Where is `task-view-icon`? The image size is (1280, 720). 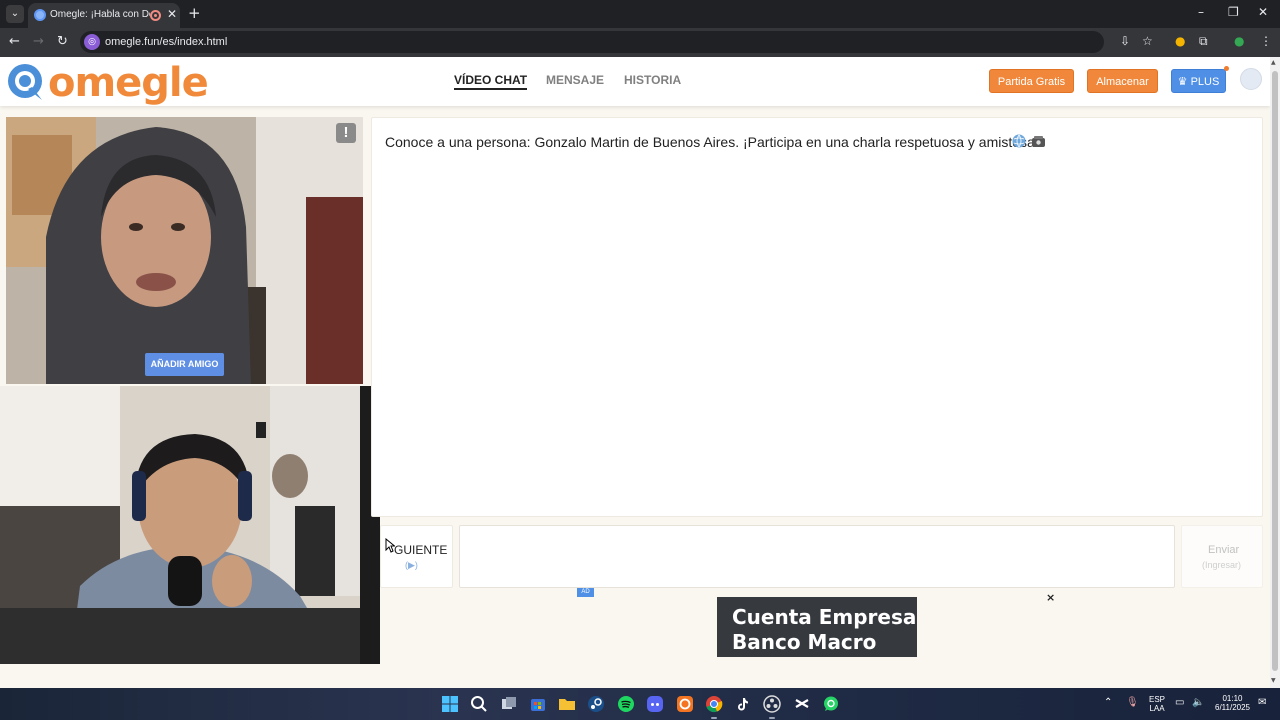
task-view-icon is located at coordinates (509, 704).